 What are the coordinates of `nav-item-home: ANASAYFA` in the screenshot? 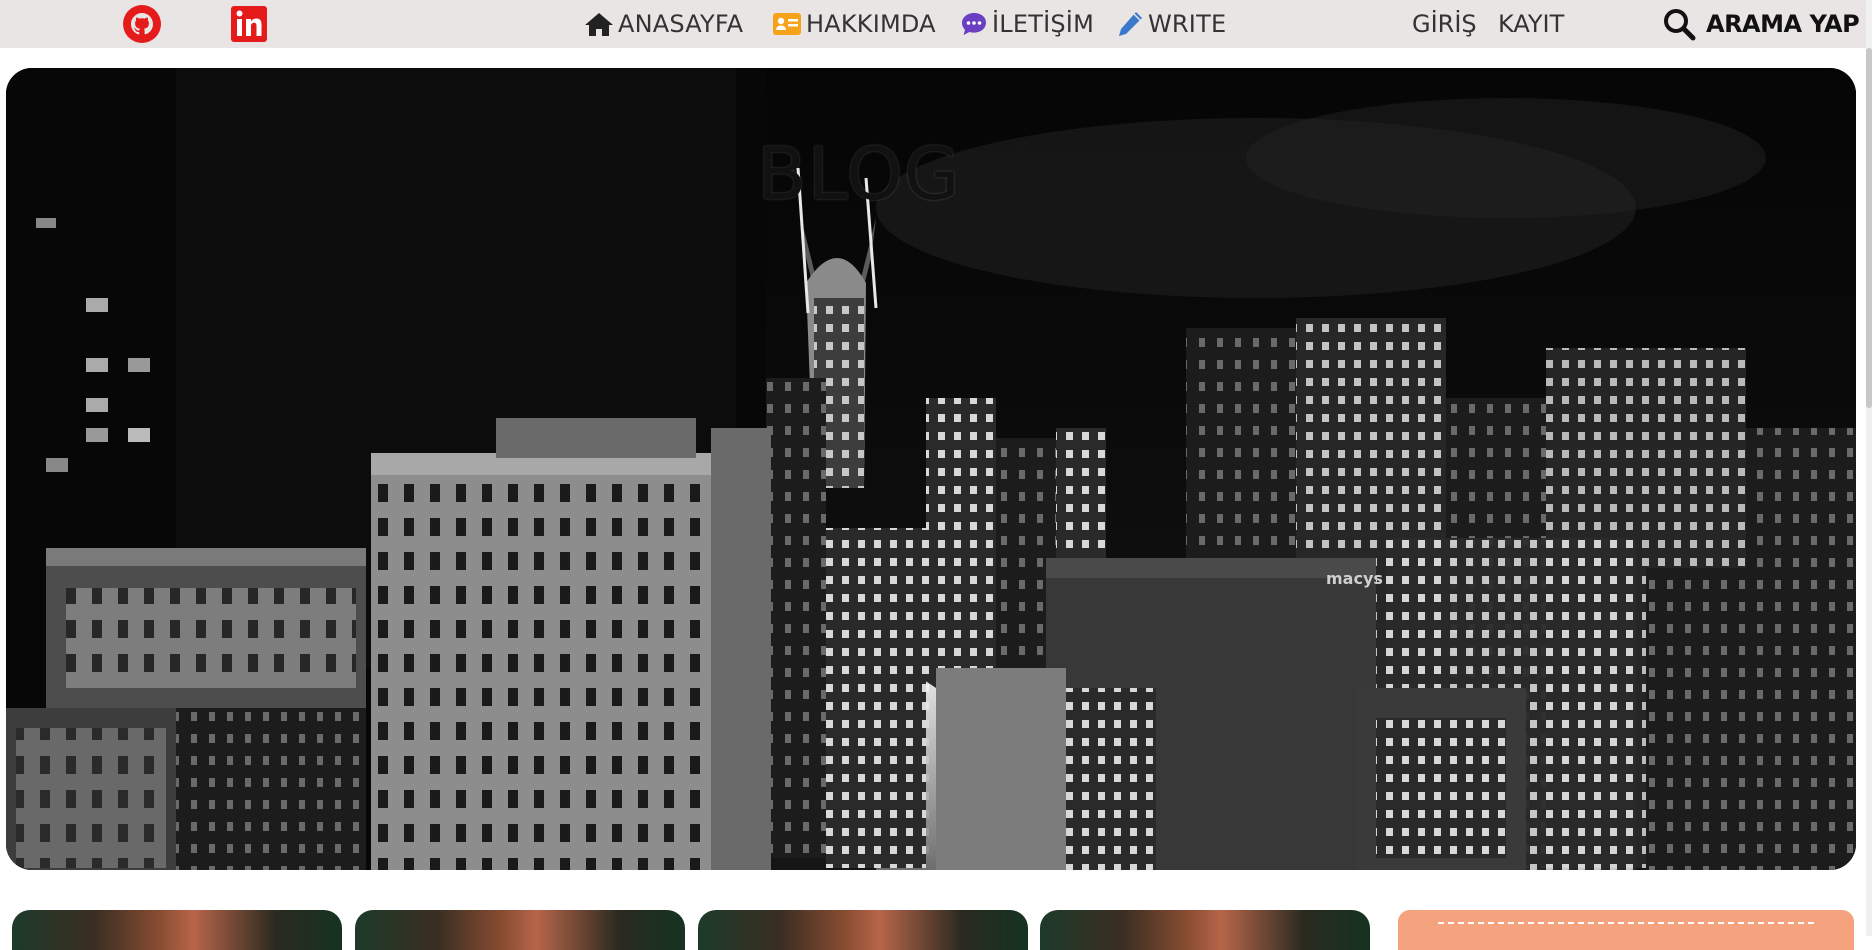 It's located at (663, 24).